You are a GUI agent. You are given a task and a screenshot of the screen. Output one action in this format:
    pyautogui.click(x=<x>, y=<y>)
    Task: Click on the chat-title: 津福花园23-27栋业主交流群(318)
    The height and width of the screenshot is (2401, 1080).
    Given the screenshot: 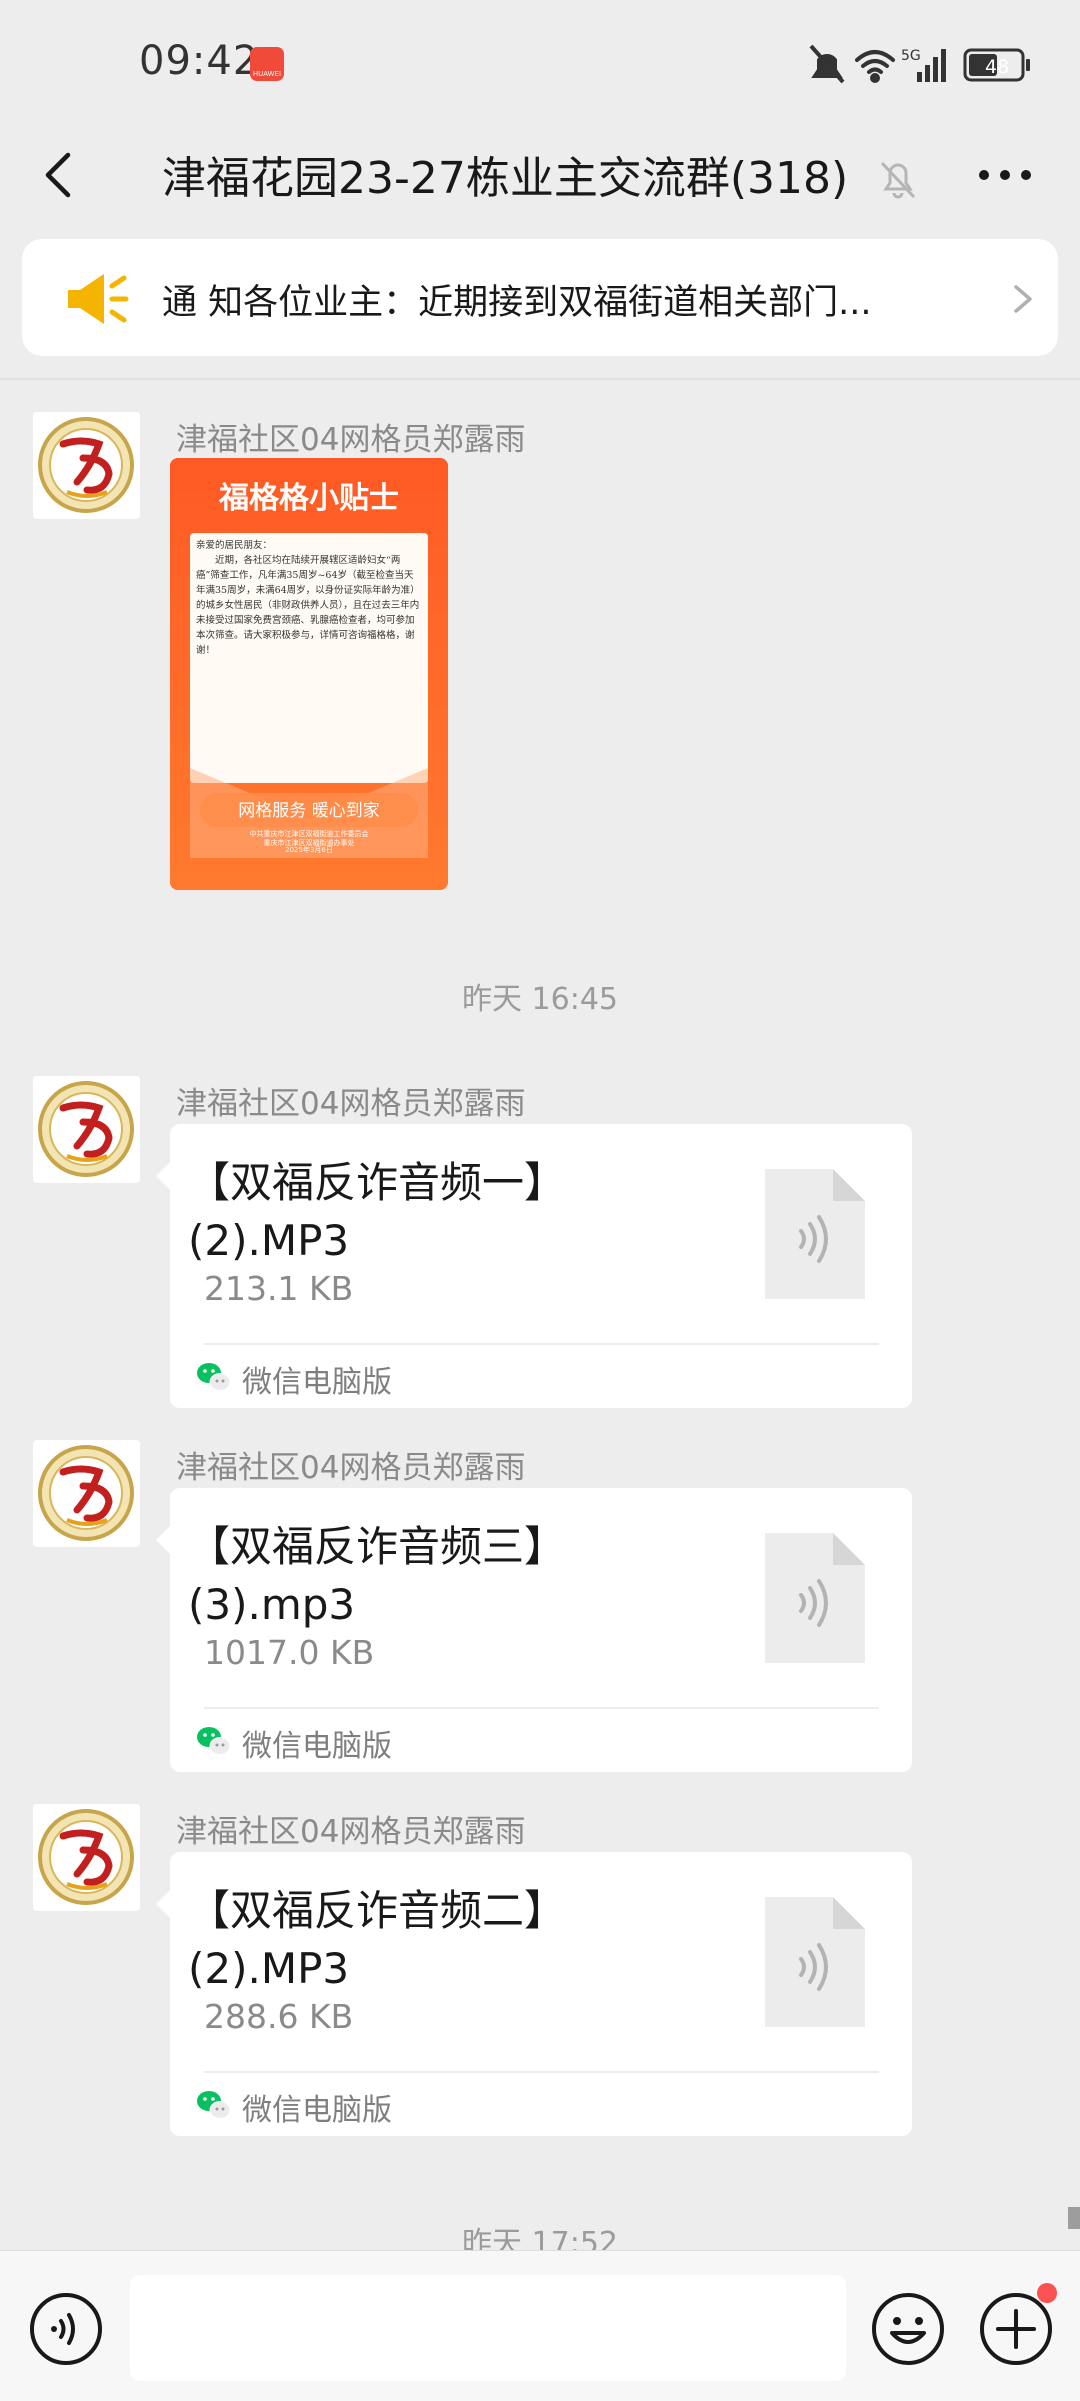 What is the action you would take?
    pyautogui.click(x=505, y=178)
    